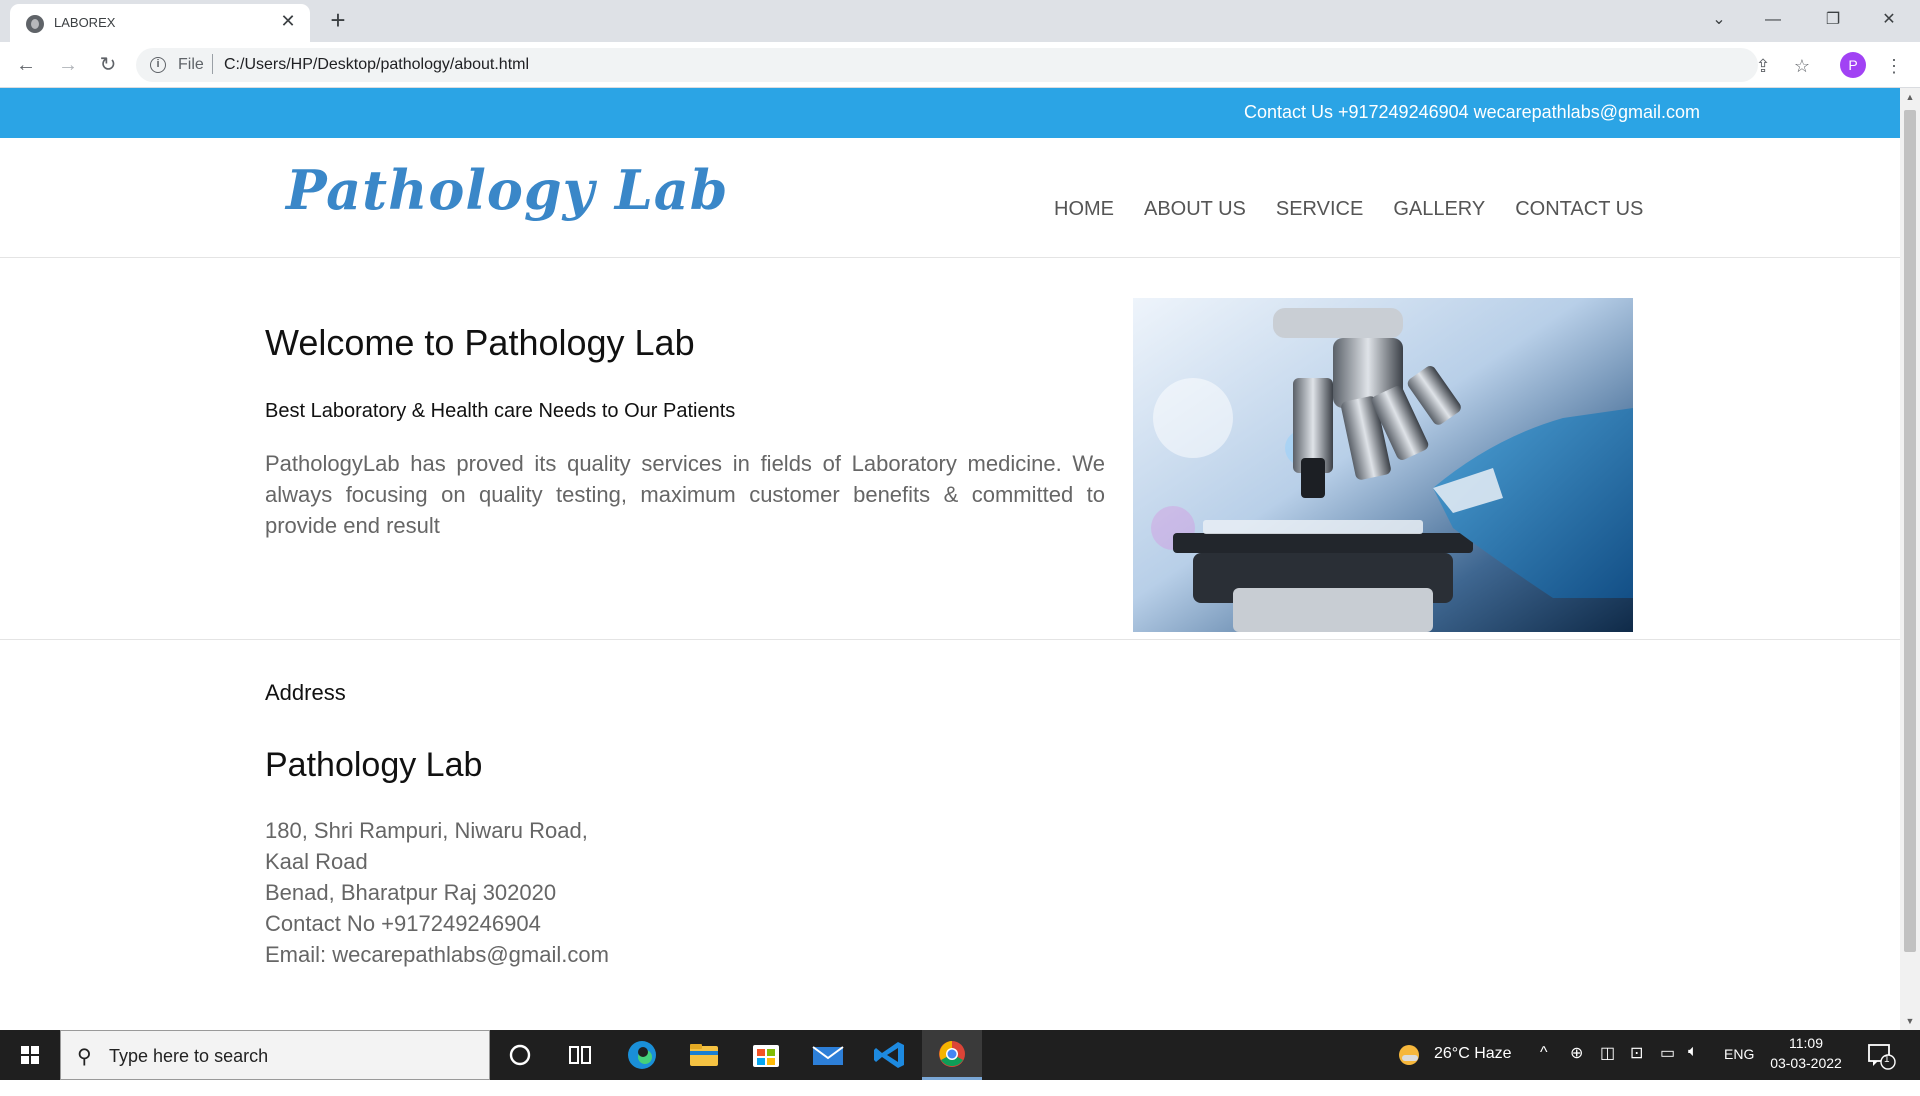  What do you see at coordinates (26, 65) in the screenshot?
I see `back-button: ←` at bounding box center [26, 65].